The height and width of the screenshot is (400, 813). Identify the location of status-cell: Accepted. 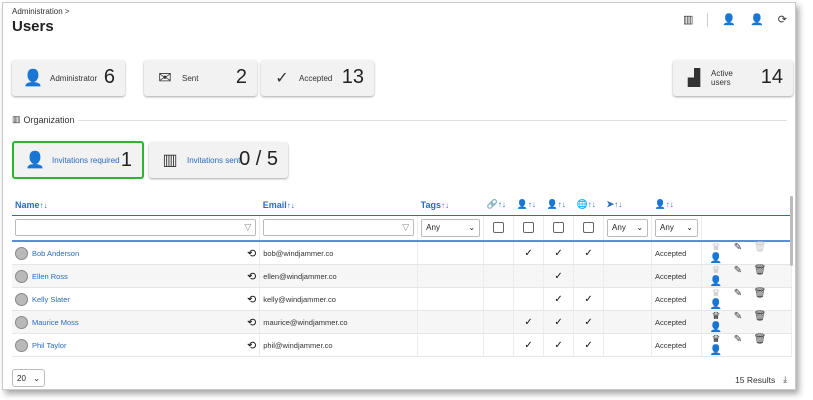
(676, 299).